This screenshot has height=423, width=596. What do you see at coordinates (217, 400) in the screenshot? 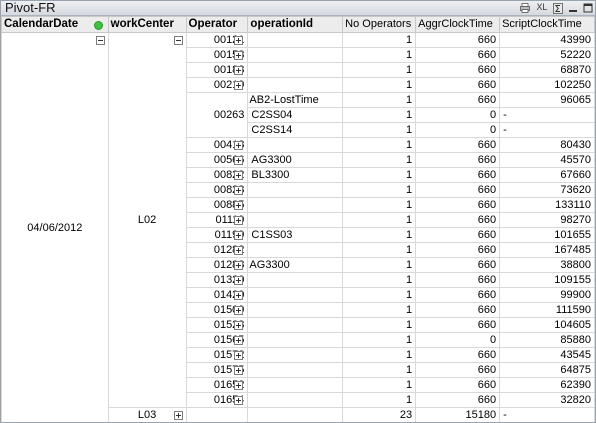
I see `operator-cell: 01654` at bounding box center [217, 400].